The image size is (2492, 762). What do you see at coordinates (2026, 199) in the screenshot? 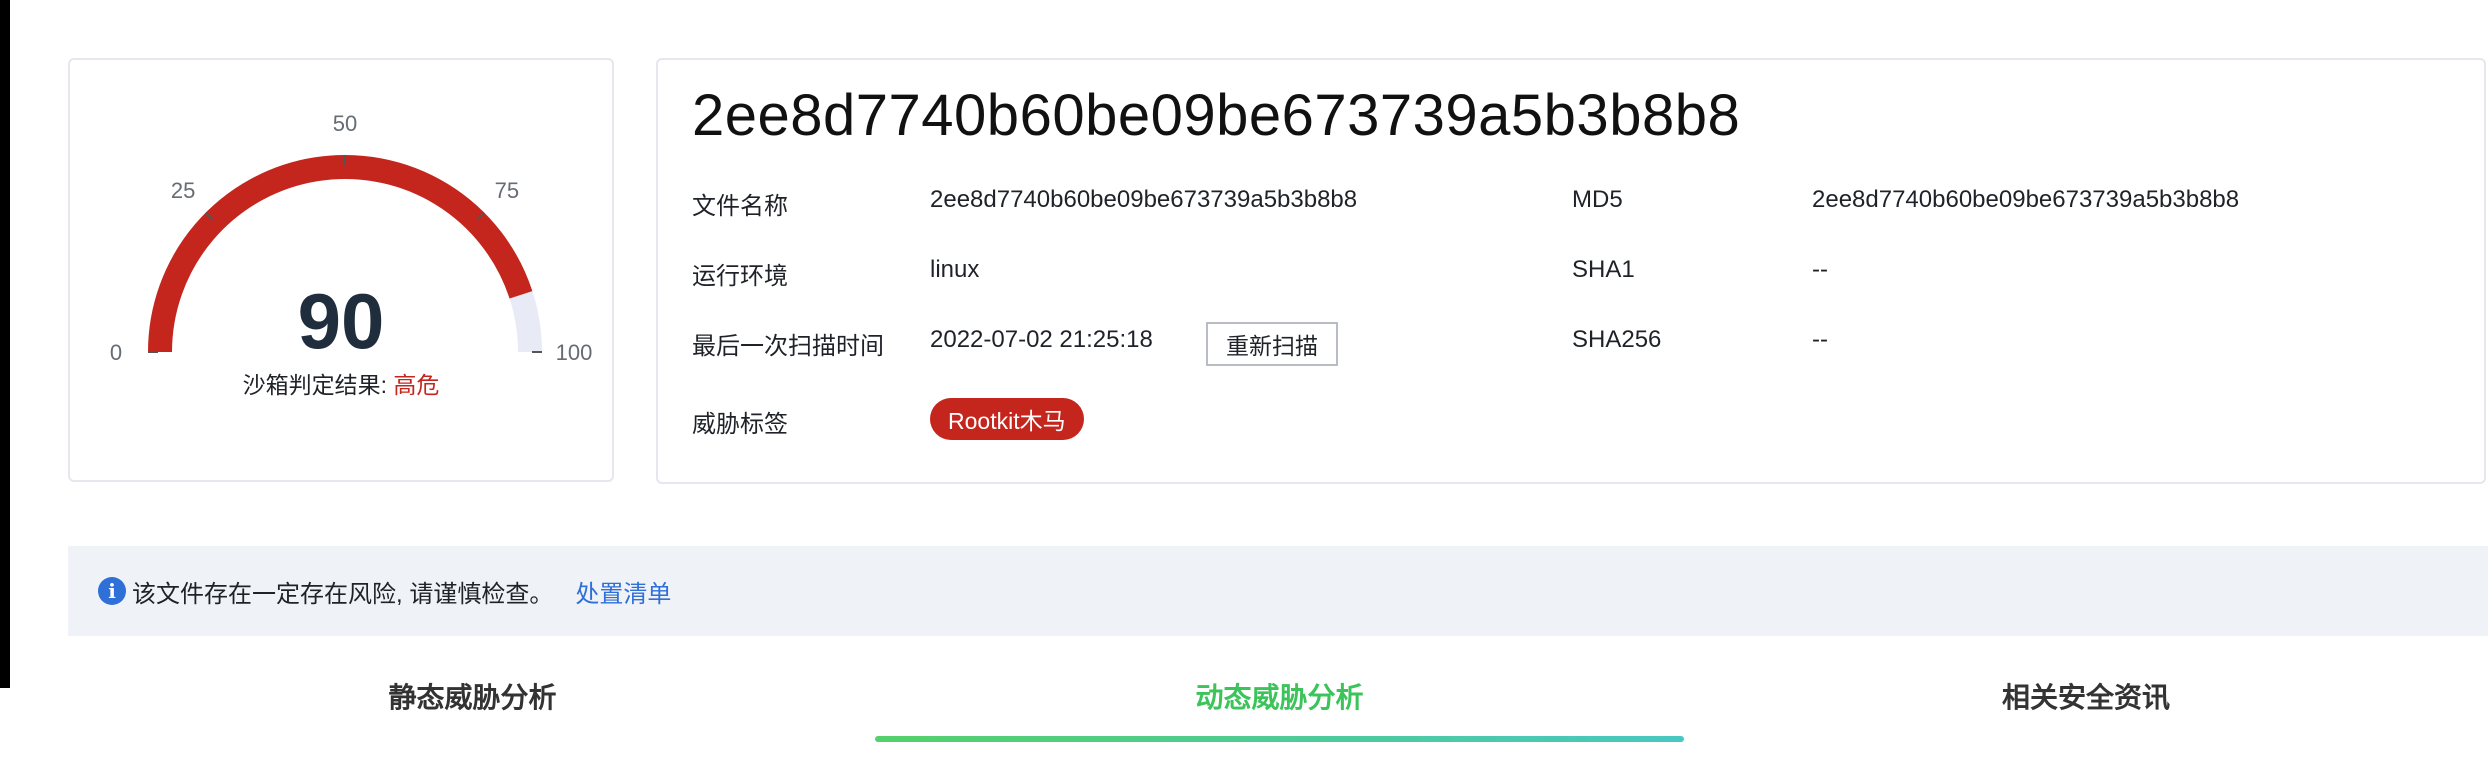
I see `md5-value: 2ee8d7740b60be09be673739a5b3b8b8` at bounding box center [2026, 199].